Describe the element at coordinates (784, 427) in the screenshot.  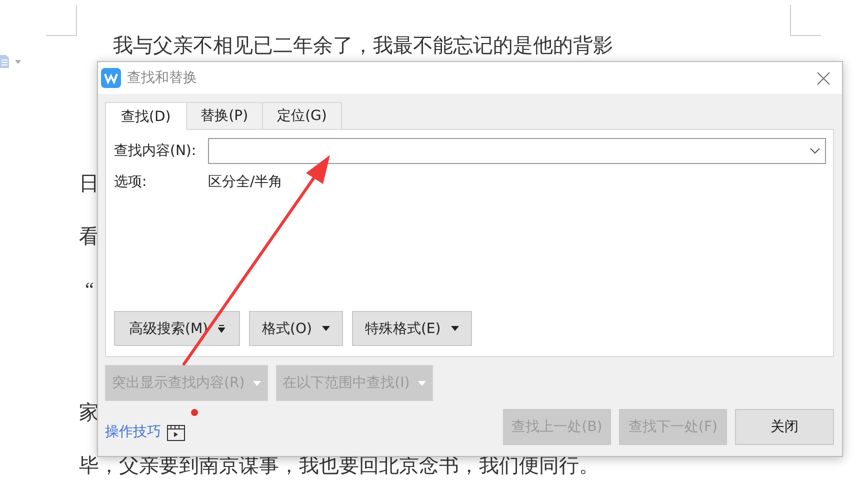
I see `button: 关闭` at that location.